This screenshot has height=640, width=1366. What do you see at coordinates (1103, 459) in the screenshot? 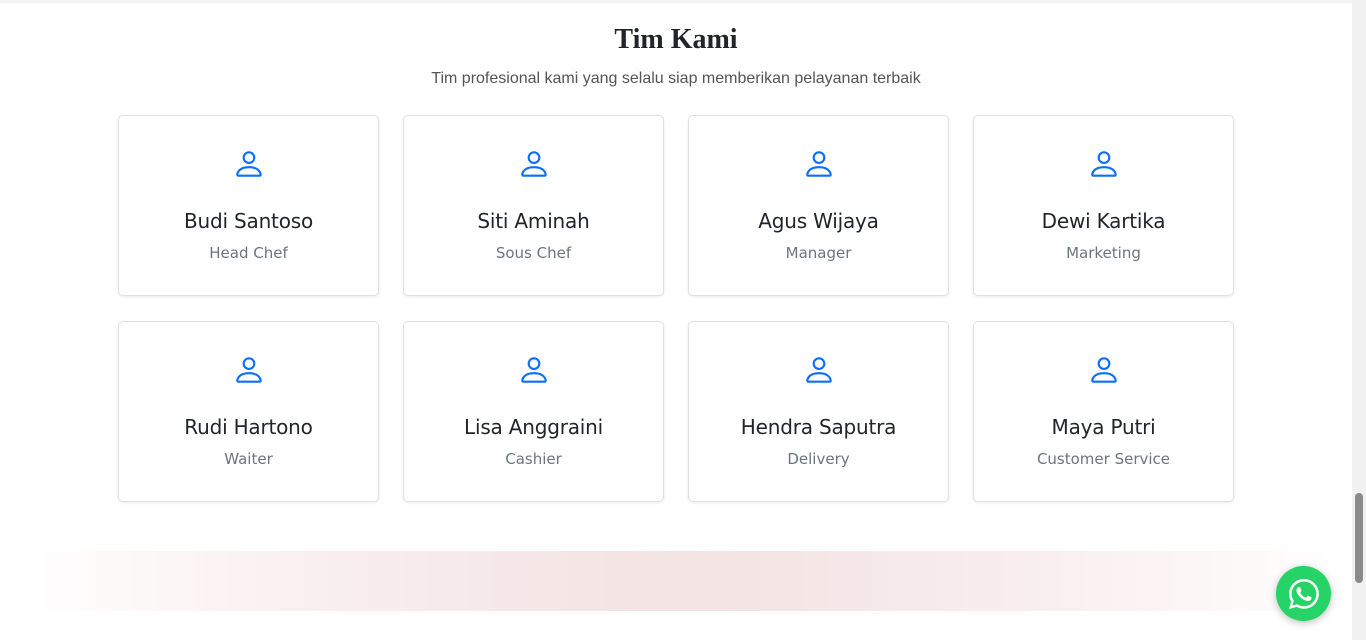
I see `member-role: Customer Service` at bounding box center [1103, 459].